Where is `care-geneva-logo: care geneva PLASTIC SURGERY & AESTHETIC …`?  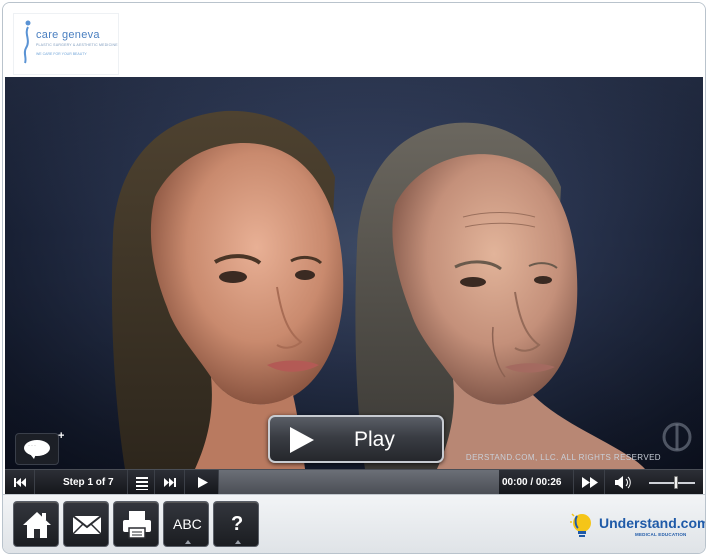
care-geneva-logo: care geneva PLASTIC SURGERY & AESTHETIC … is located at coordinates (66, 44).